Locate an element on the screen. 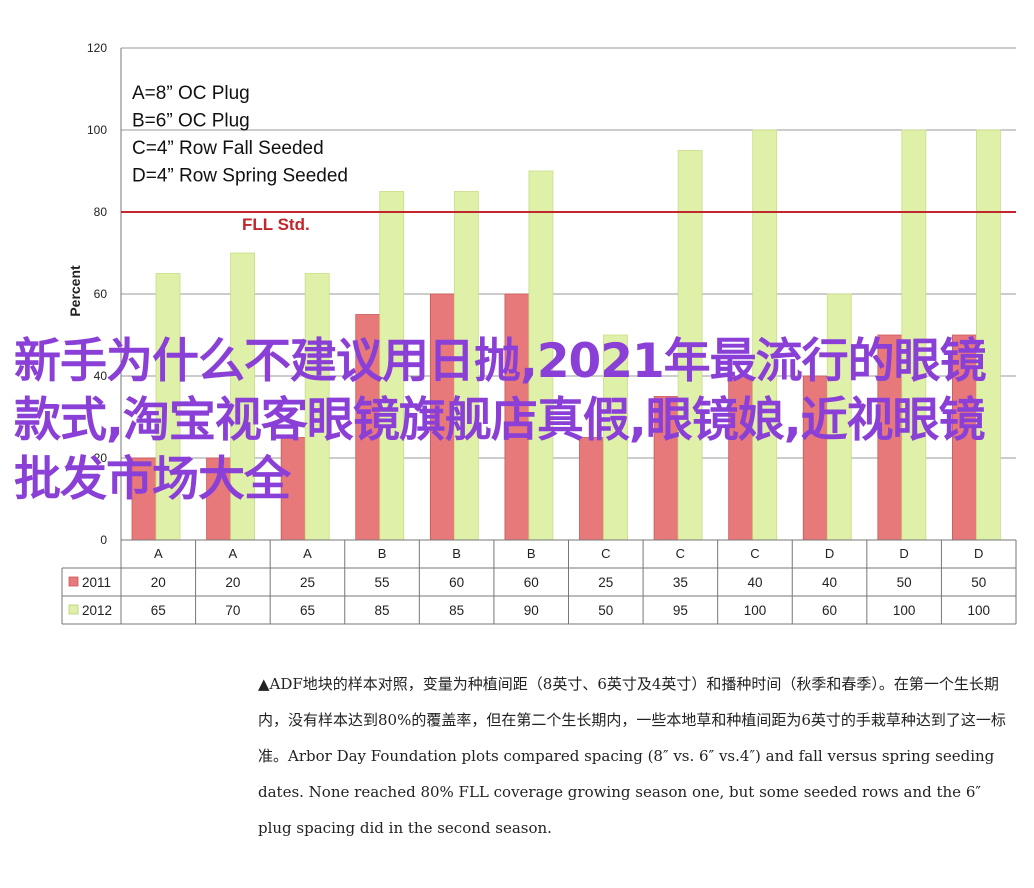 Image resolution: width=1034 pixels, height=888 pixels. legend-note: B=6” OC Plug is located at coordinates (191, 121).